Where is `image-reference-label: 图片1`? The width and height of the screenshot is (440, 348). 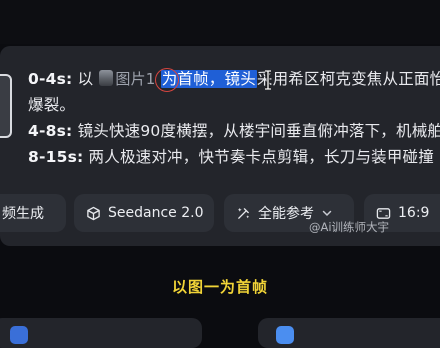 image-reference-label: 图片1 is located at coordinates (135, 79).